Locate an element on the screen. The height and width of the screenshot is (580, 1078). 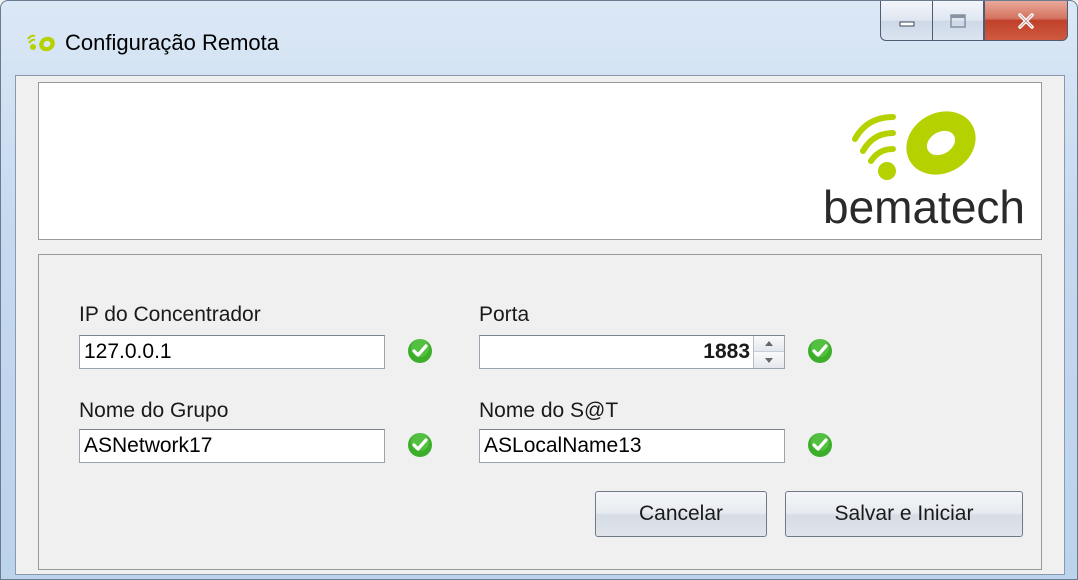
spin-down-button is located at coordinates (769, 360).